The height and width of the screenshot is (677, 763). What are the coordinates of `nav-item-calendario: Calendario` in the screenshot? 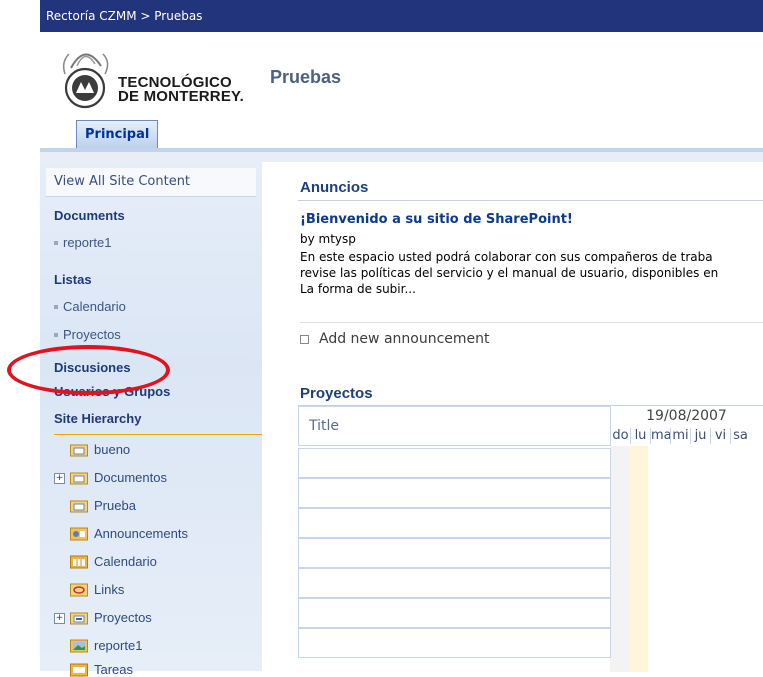 It's located at (90, 306).